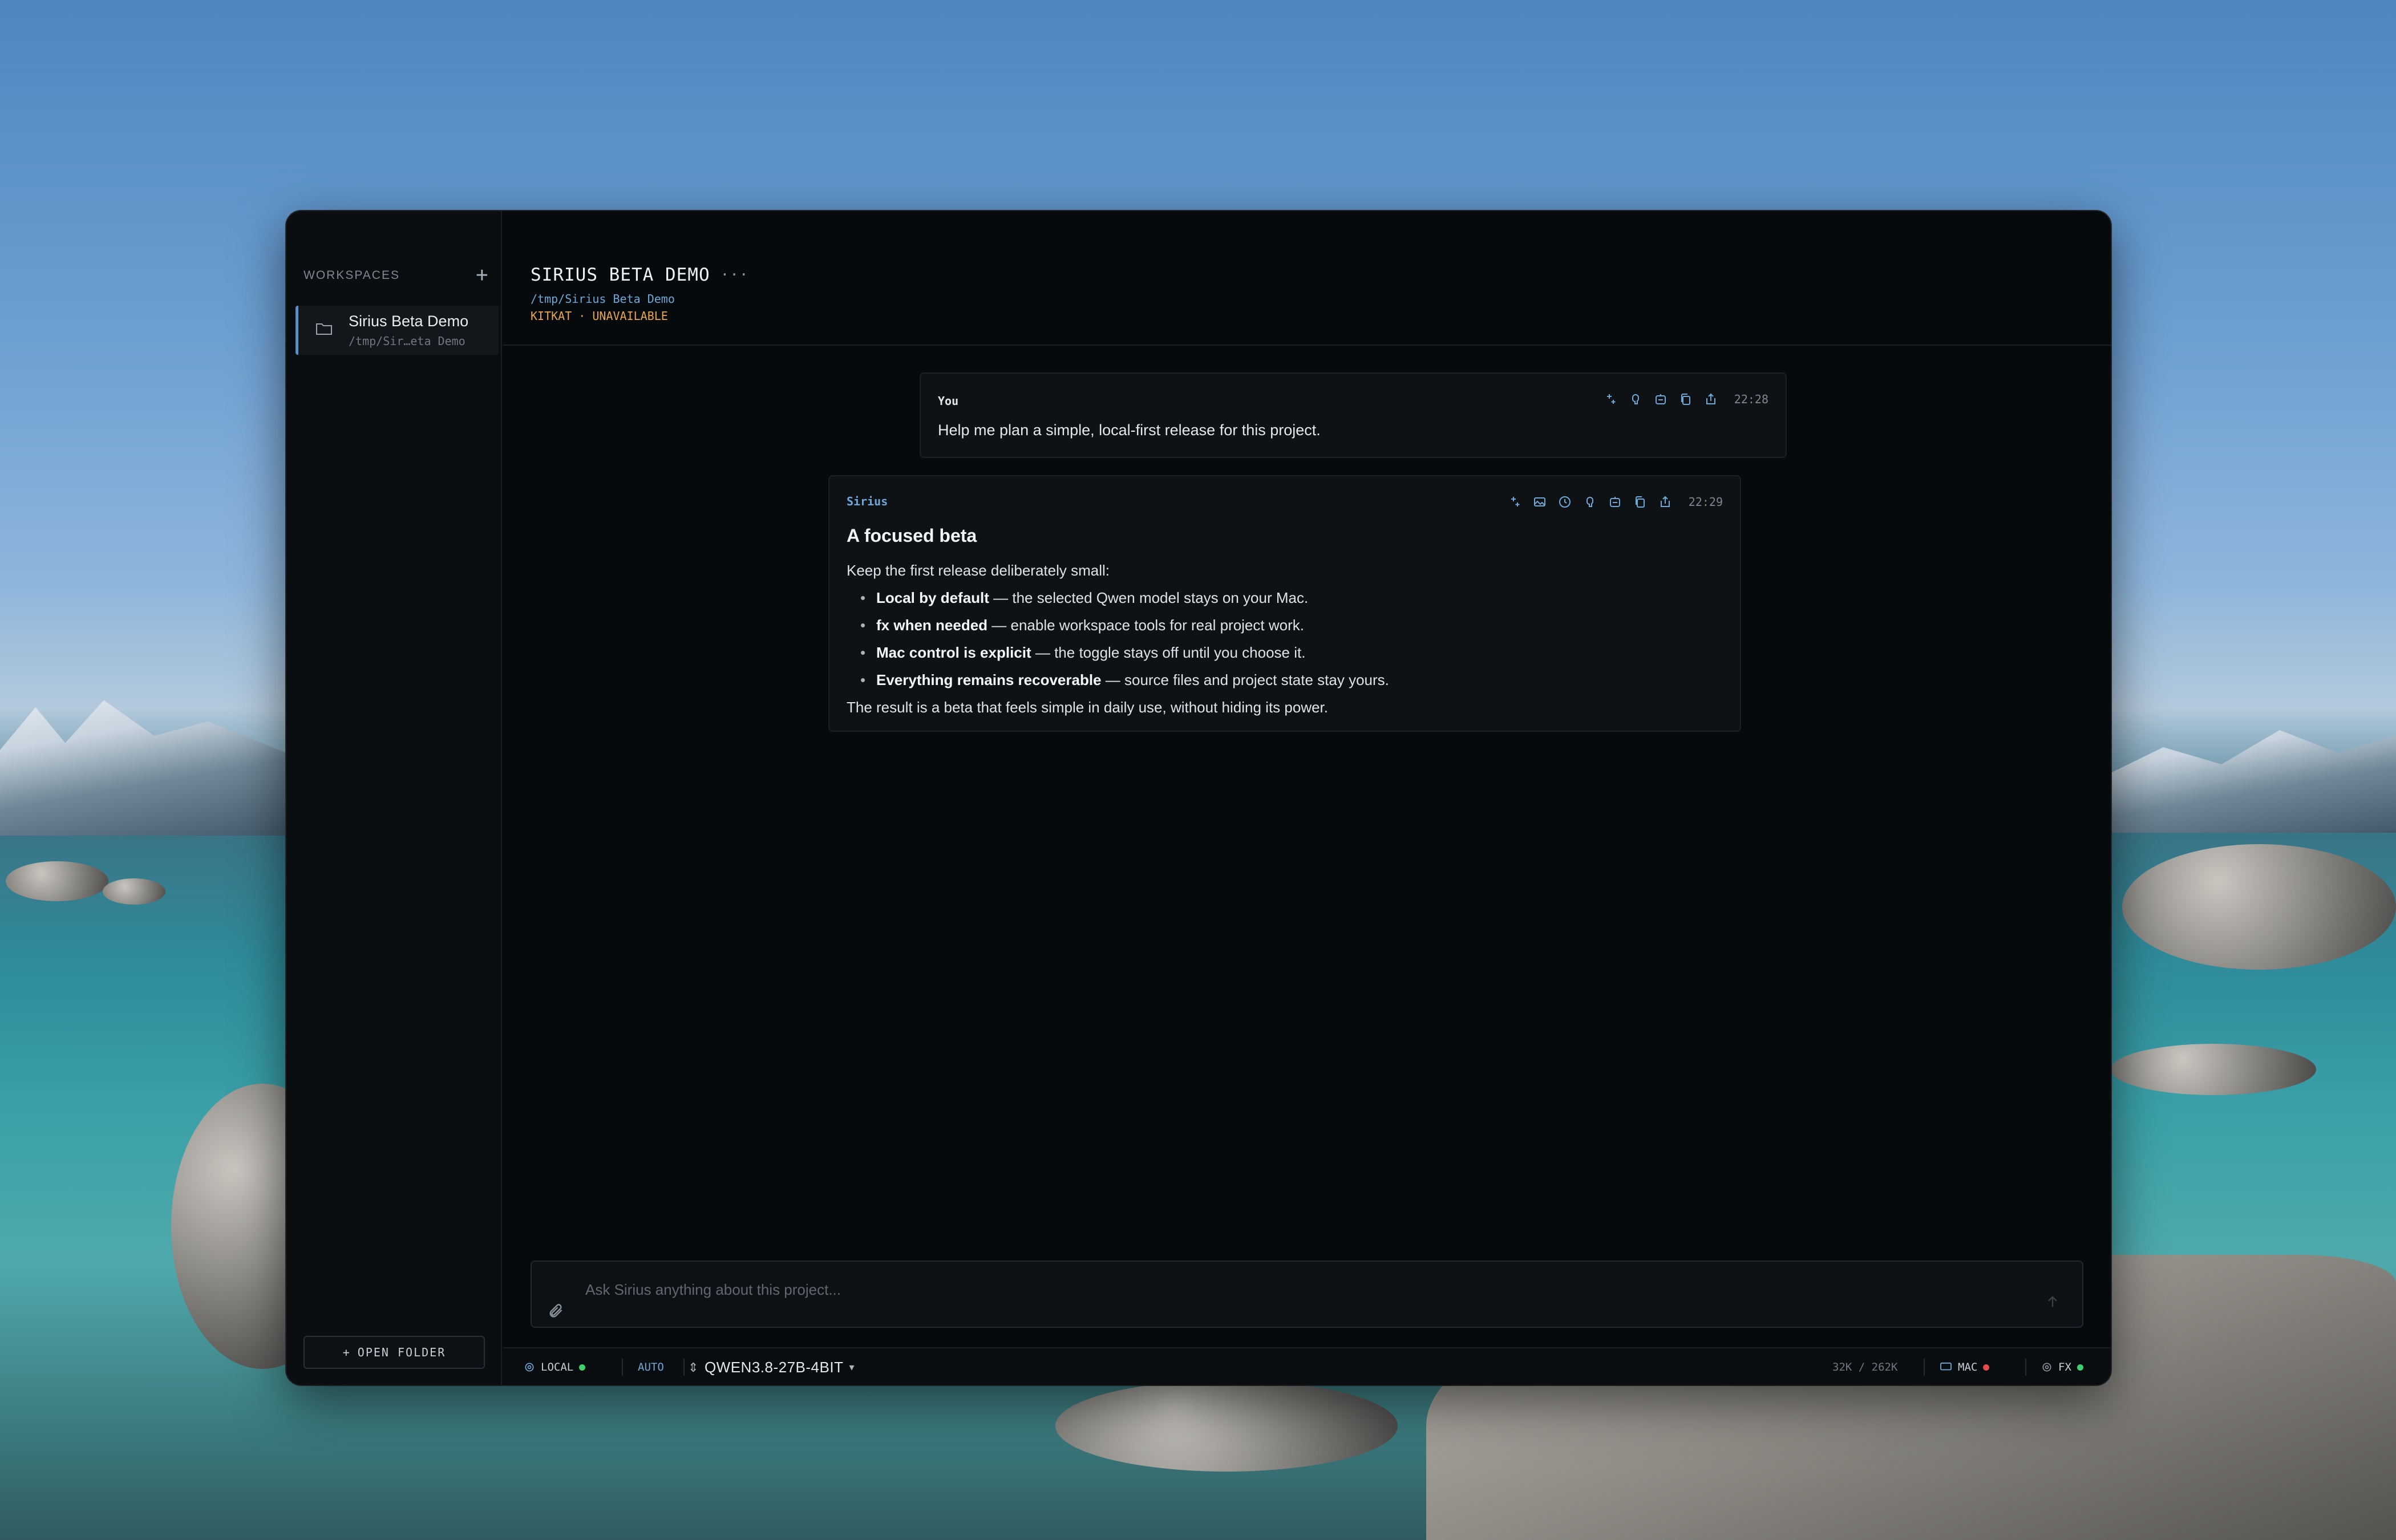 This screenshot has height=1540, width=2396. What do you see at coordinates (1946, 1366) in the screenshot?
I see `monitor-icon` at bounding box center [1946, 1366].